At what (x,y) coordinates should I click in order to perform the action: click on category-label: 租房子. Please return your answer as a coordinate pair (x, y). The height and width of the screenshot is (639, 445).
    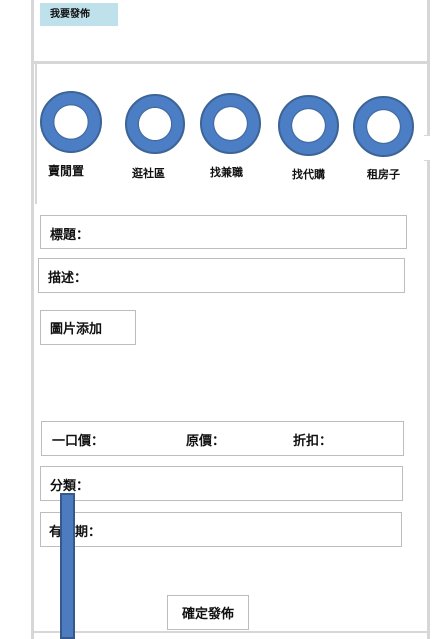
    Looking at the image, I should click on (383, 174).